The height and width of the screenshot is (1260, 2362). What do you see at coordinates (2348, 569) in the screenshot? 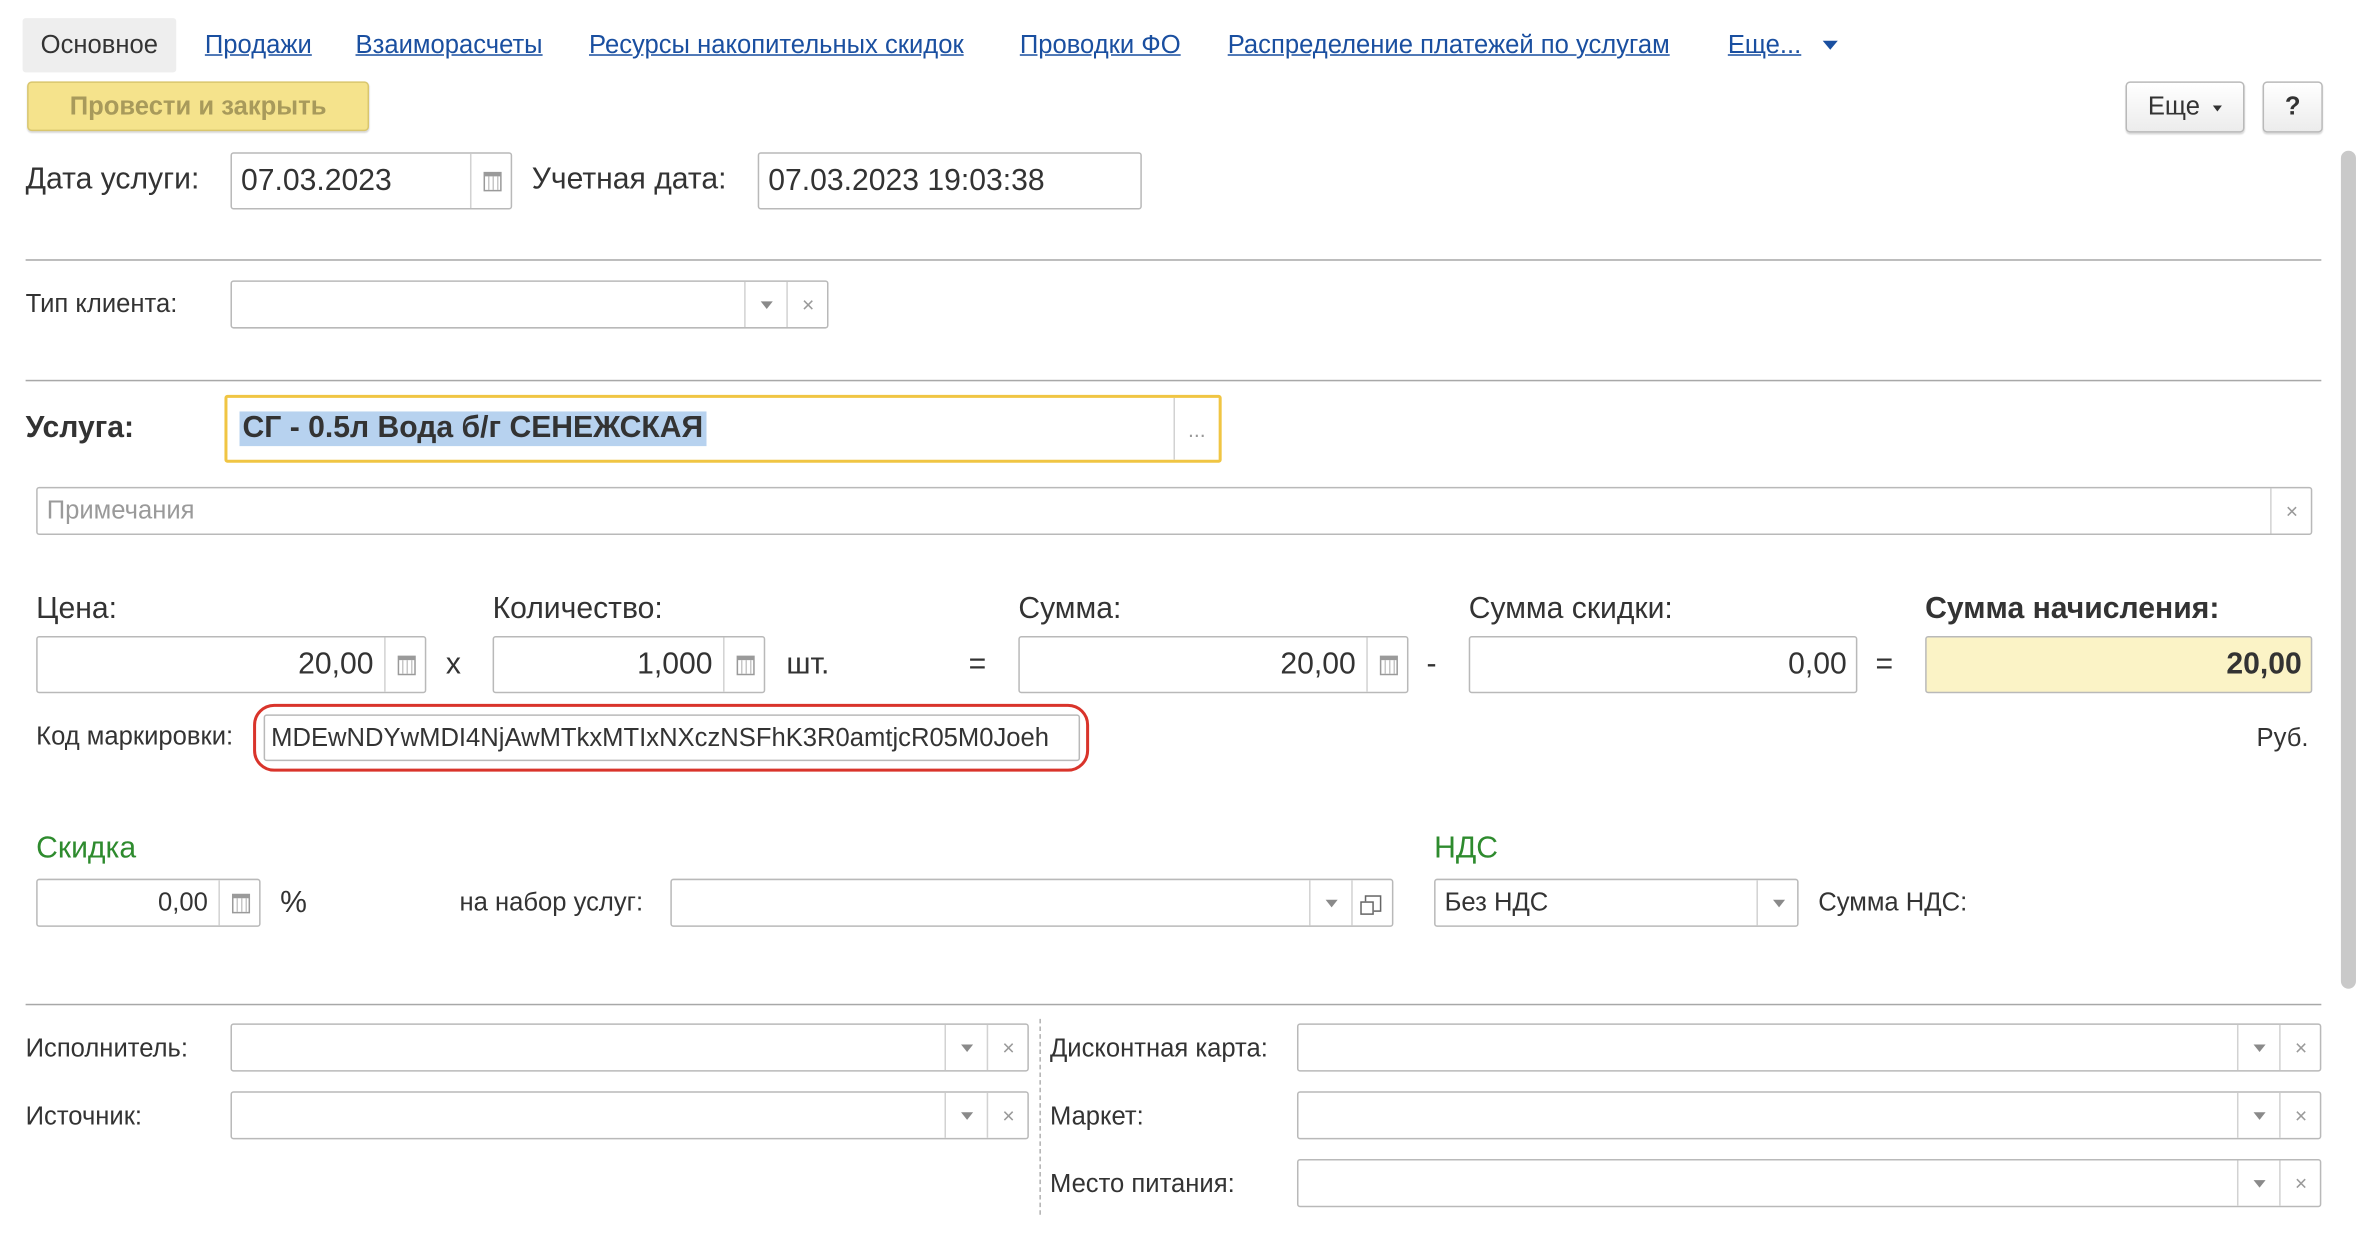
I see `scrollbar-thumb` at bounding box center [2348, 569].